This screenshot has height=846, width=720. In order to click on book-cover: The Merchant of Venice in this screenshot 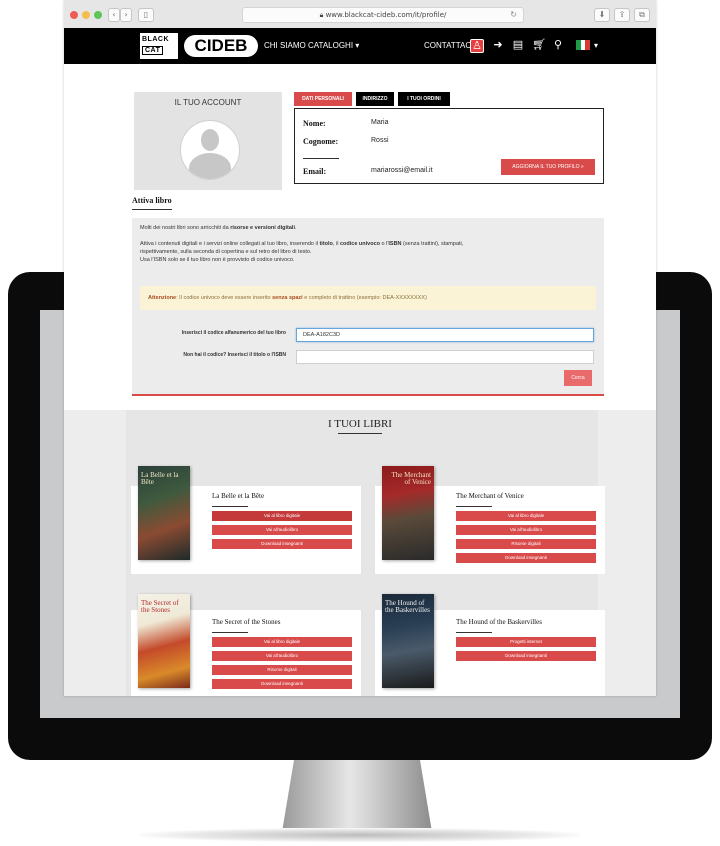, I will do `click(408, 513)`.